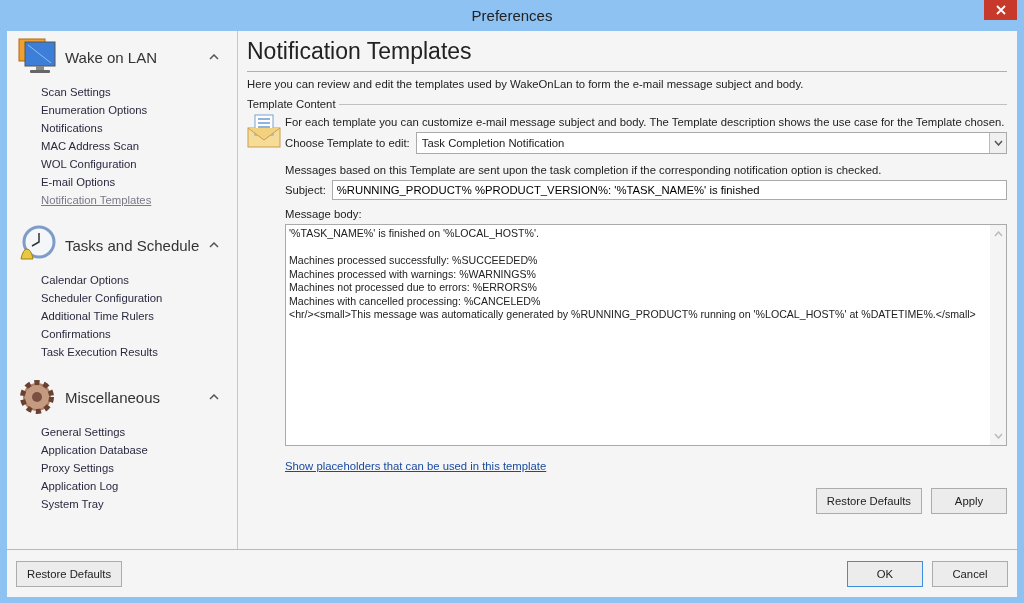  What do you see at coordinates (94, 110) in the screenshot?
I see `sidebar-item: Enumeration Options` at bounding box center [94, 110].